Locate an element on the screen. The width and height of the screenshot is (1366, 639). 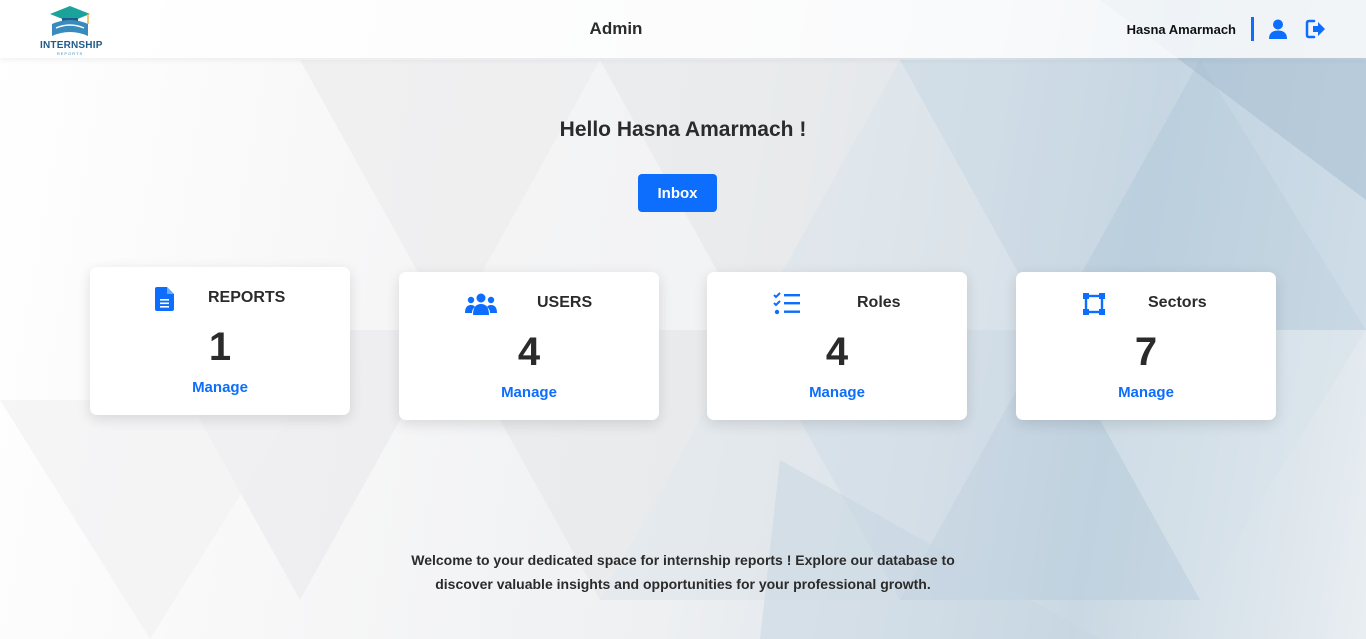
list-check-icon is located at coordinates (788, 304).